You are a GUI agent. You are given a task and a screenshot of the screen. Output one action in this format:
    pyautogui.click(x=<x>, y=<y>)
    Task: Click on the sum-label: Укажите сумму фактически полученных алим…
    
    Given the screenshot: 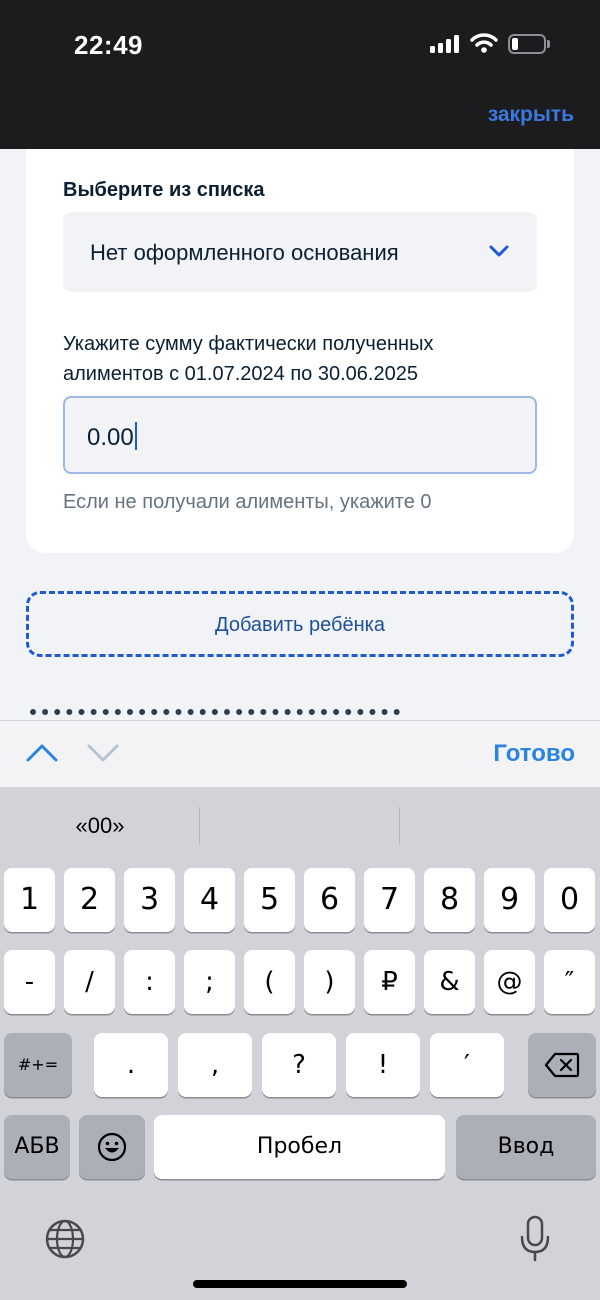 What is the action you would take?
    pyautogui.click(x=248, y=359)
    